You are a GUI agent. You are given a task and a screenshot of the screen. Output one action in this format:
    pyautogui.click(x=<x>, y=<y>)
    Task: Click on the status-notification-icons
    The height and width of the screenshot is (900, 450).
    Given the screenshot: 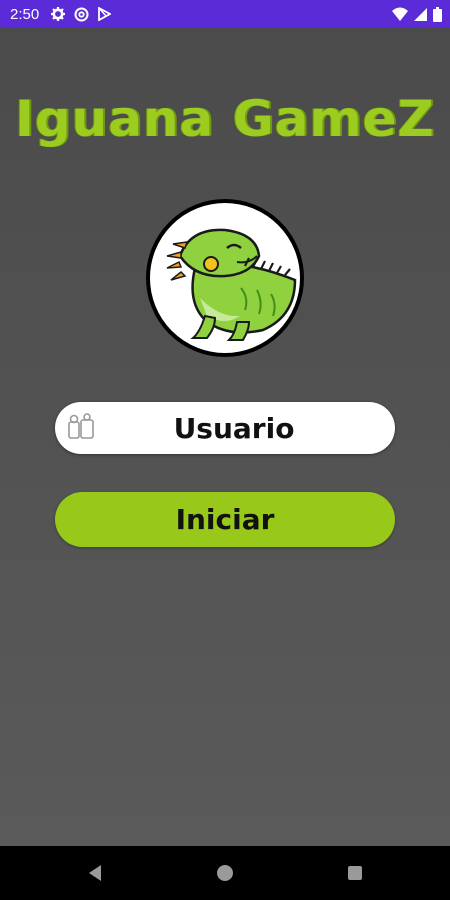 What is the action you would take?
    pyautogui.click(x=81, y=14)
    